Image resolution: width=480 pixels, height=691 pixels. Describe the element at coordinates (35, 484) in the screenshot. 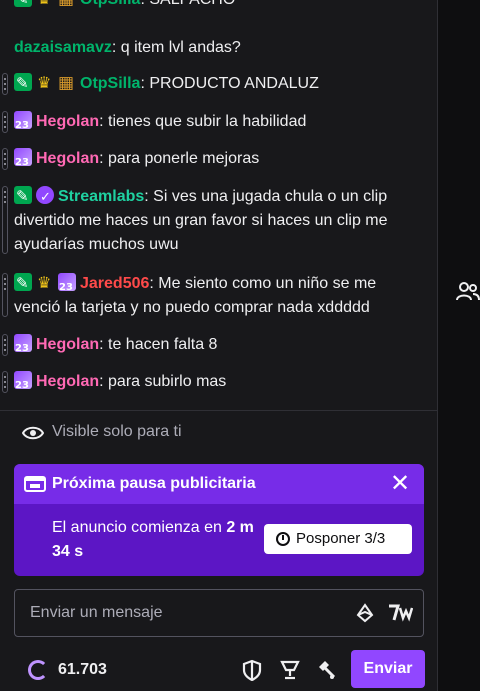

I see `ad-icon` at that location.